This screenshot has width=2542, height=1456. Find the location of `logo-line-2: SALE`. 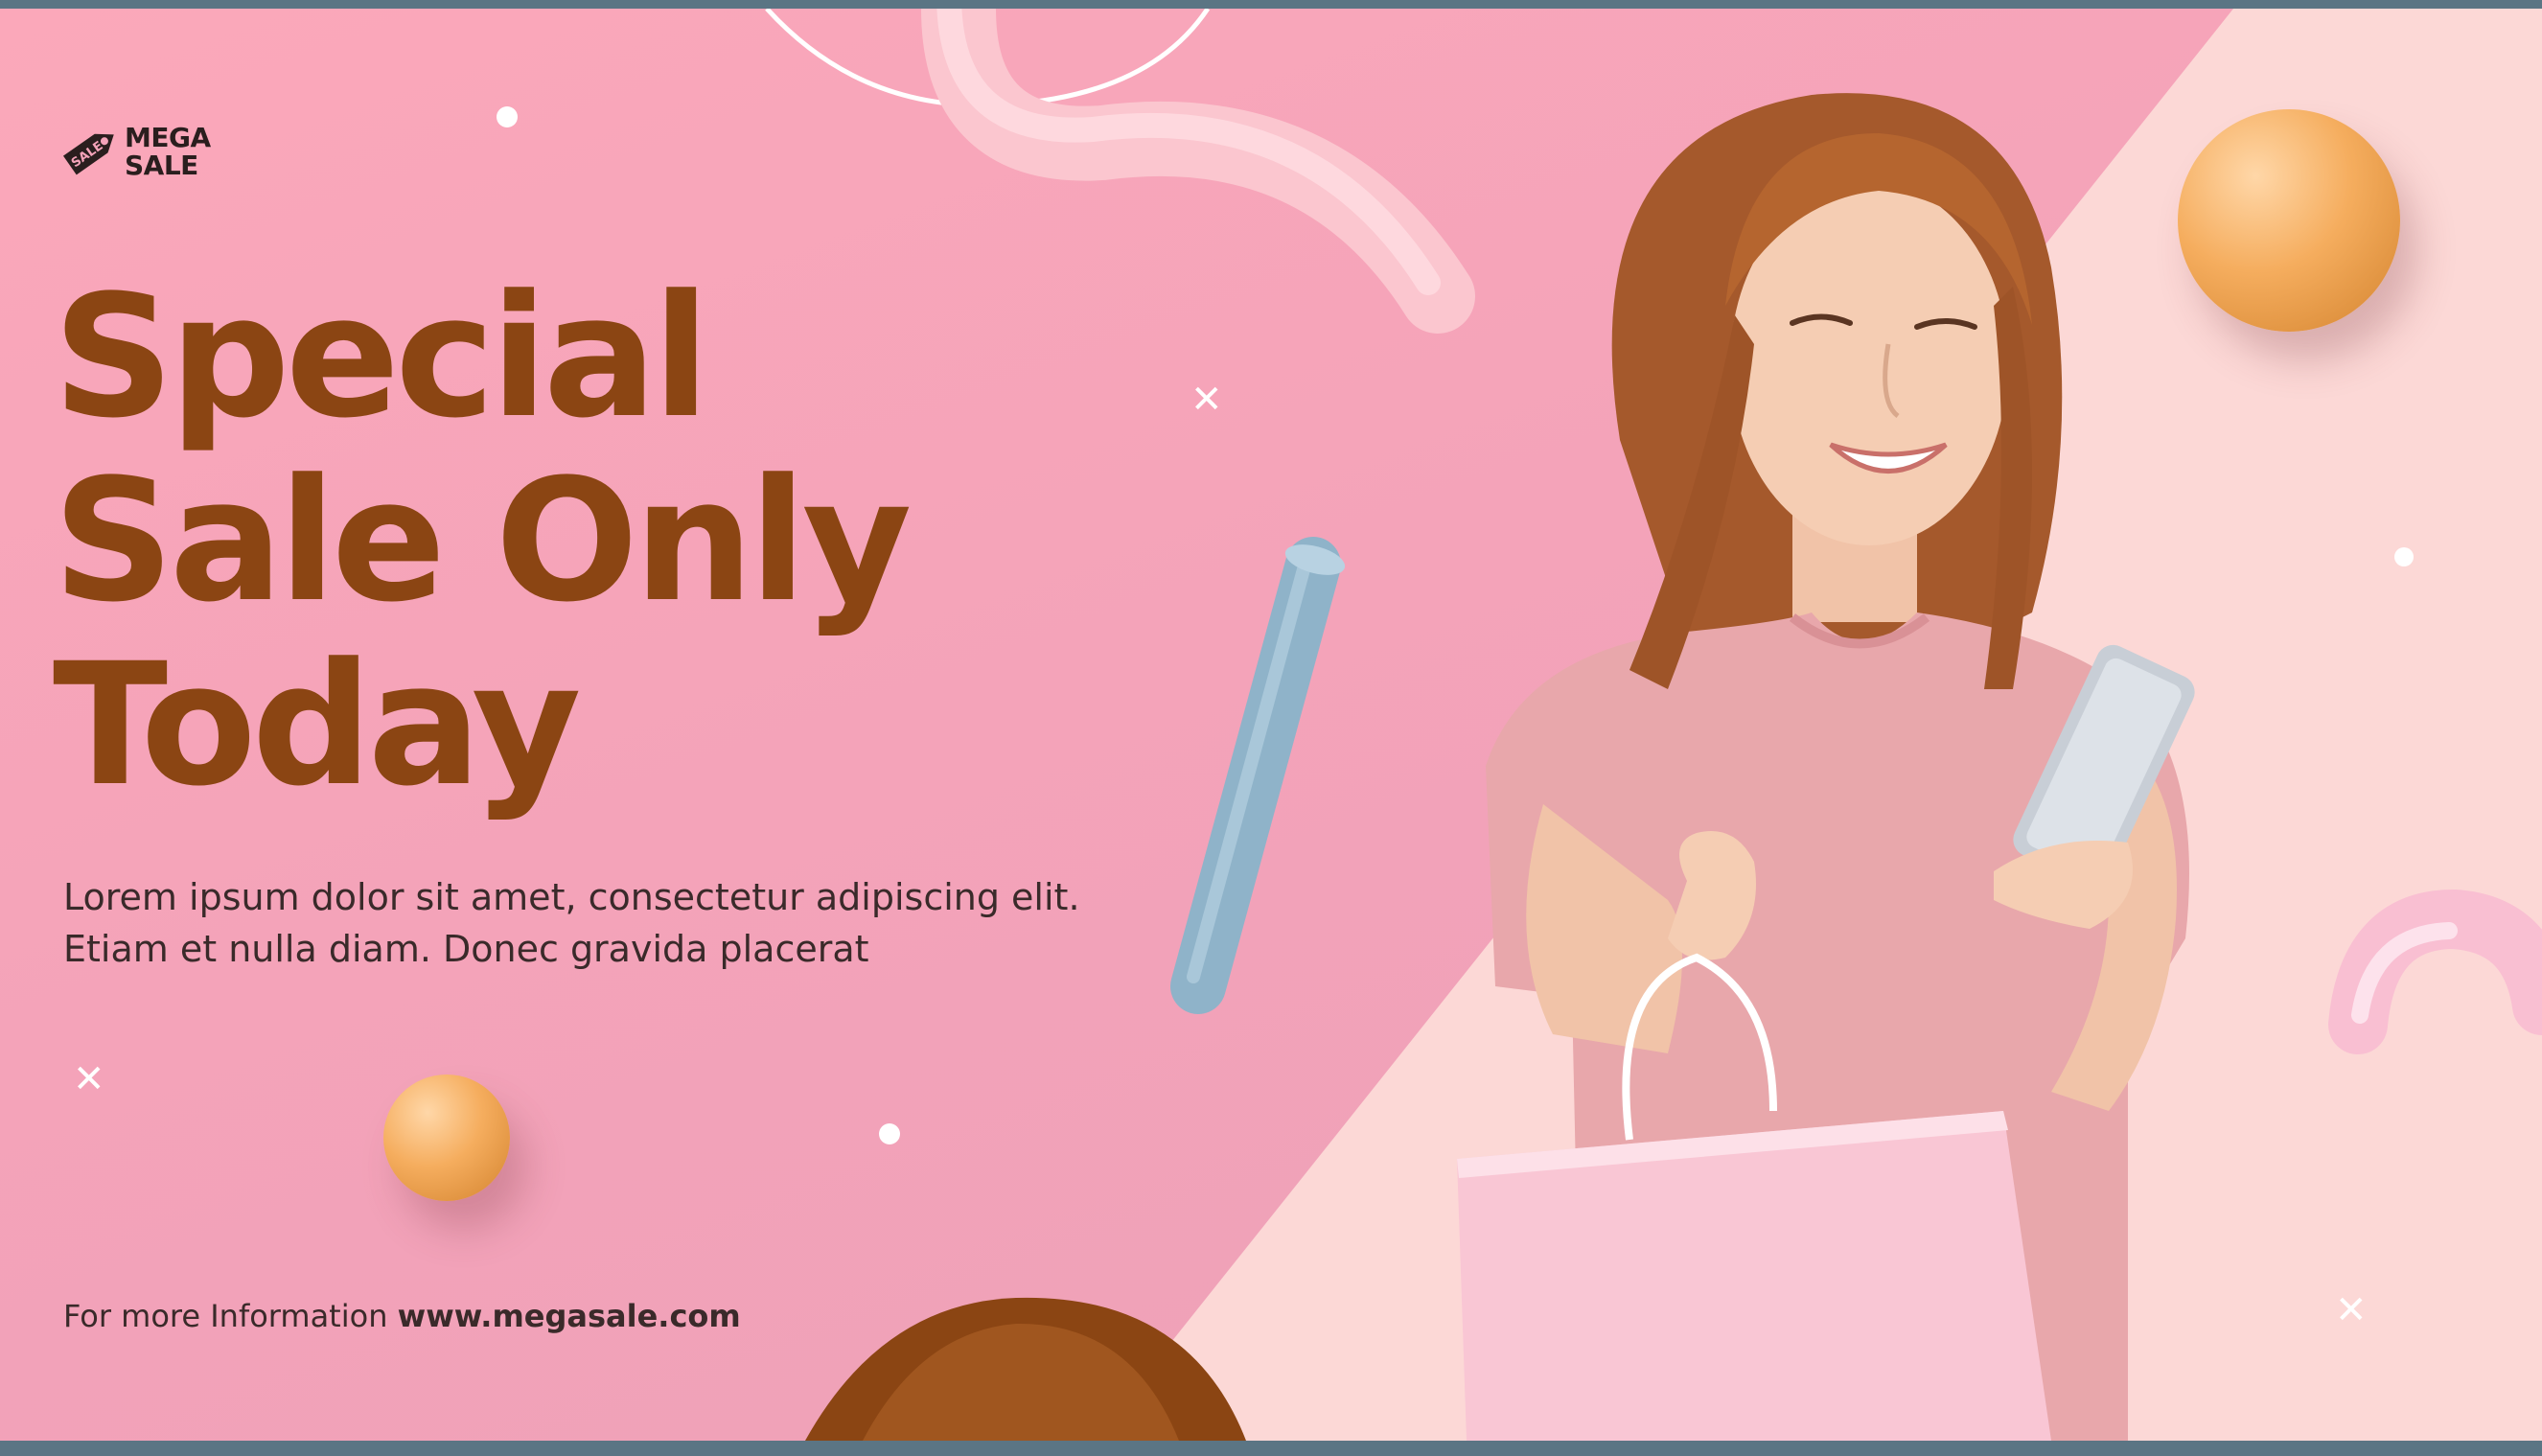

logo-line-2: SALE is located at coordinates (161, 165).